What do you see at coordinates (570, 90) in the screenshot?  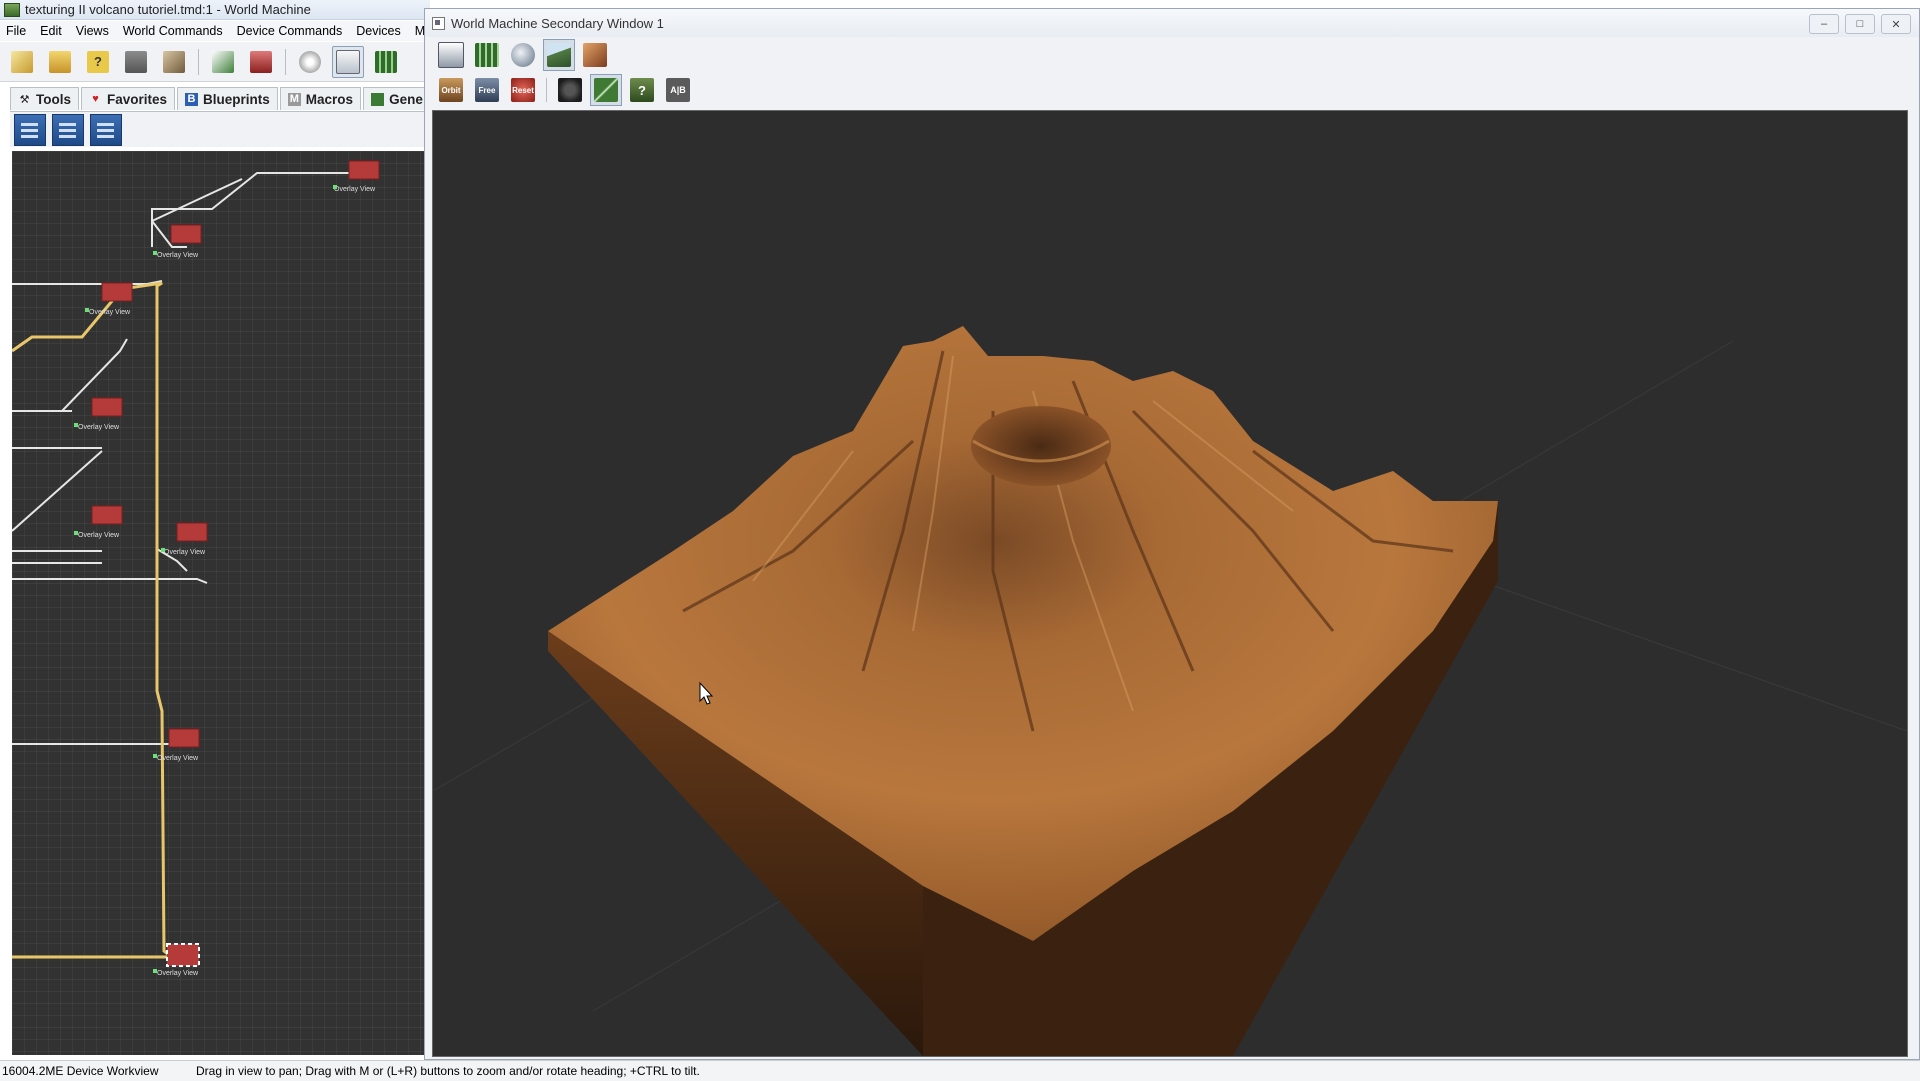 I see `camera-button` at bounding box center [570, 90].